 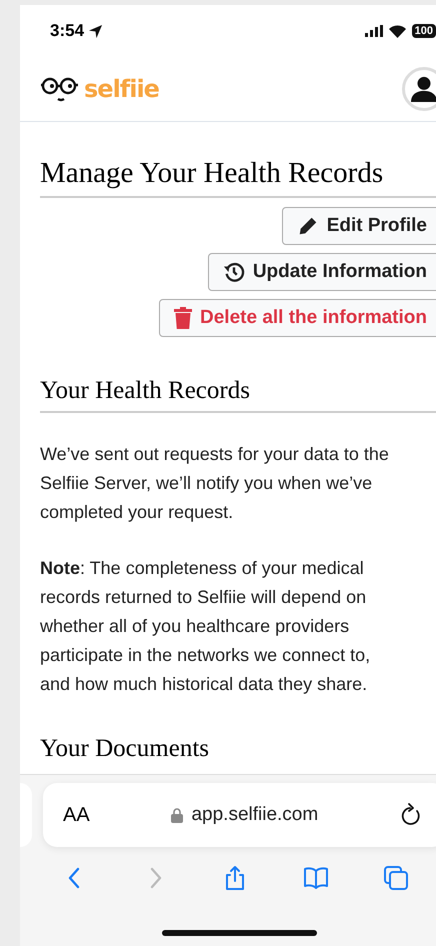 What do you see at coordinates (254, 815) in the screenshot?
I see `url-text: app.selfiie.com` at bounding box center [254, 815].